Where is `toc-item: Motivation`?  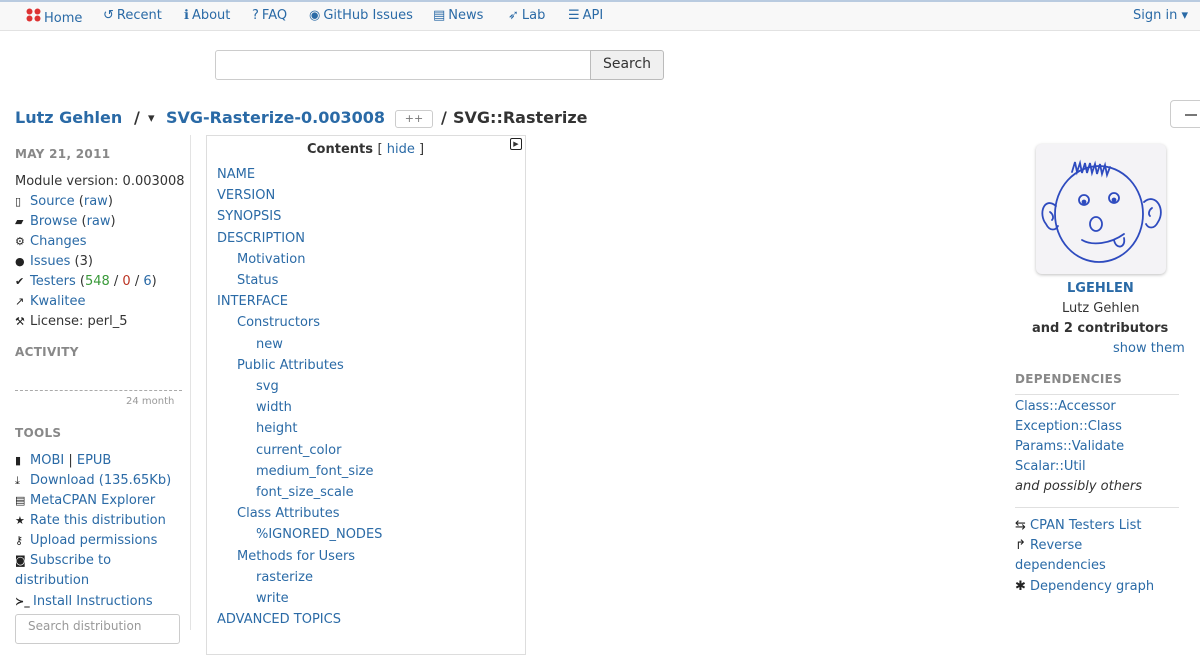
toc-item: Motivation is located at coordinates (271, 259).